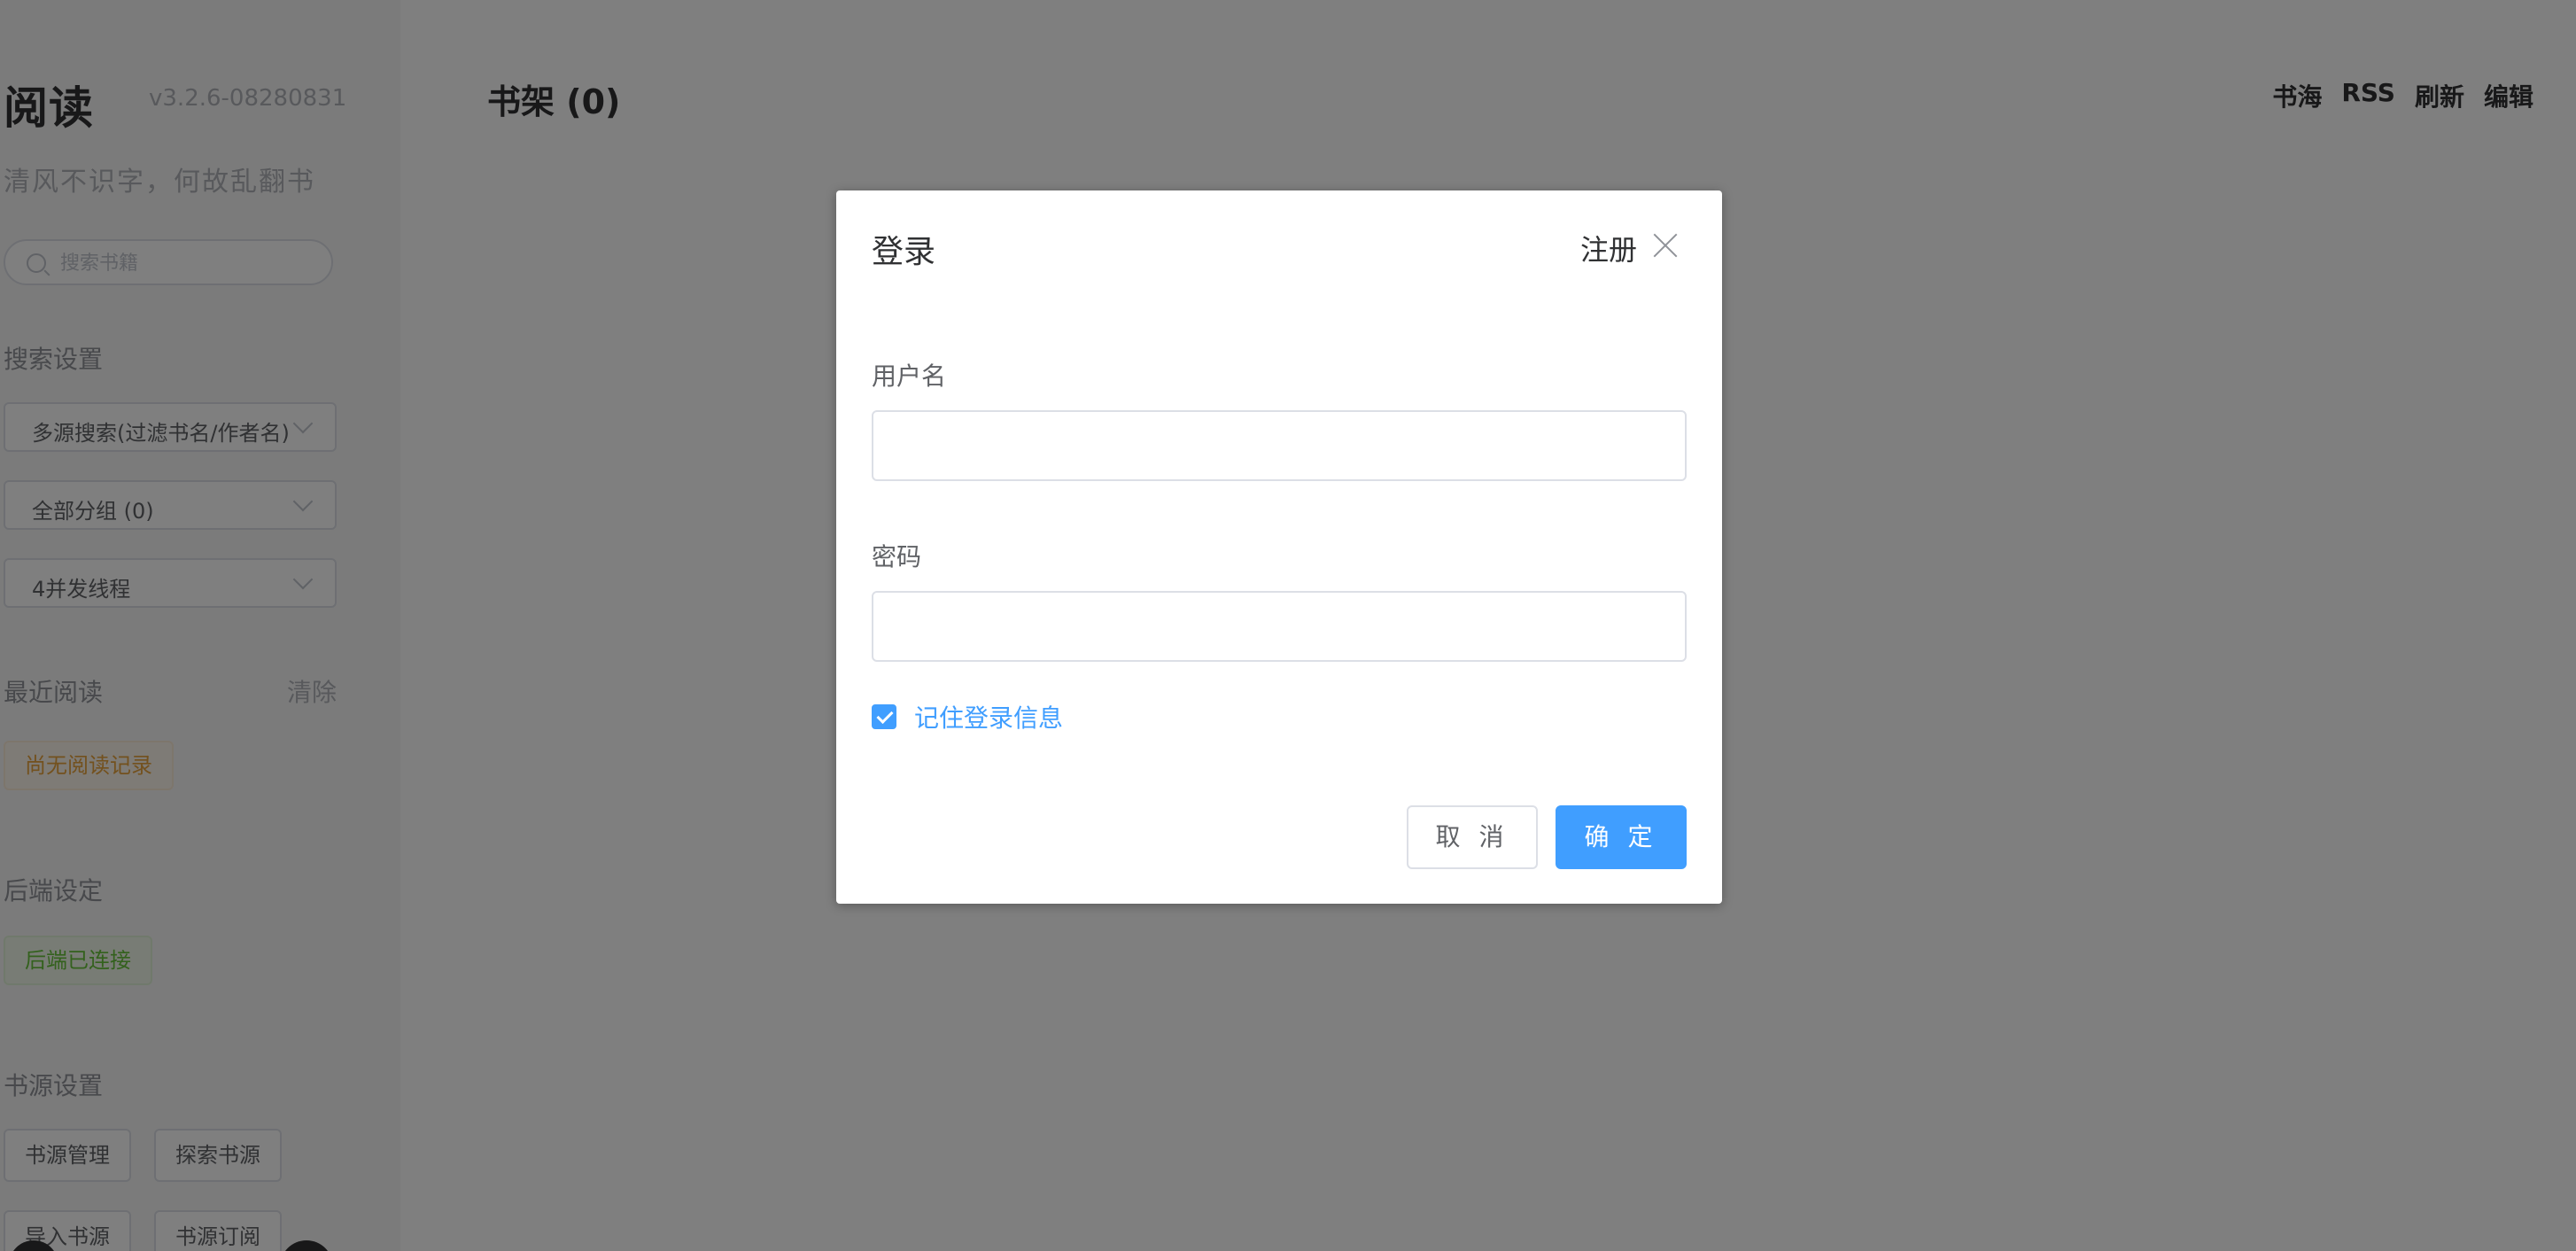  I want to click on remember-login-label: 记住登录信息, so click(988, 716).